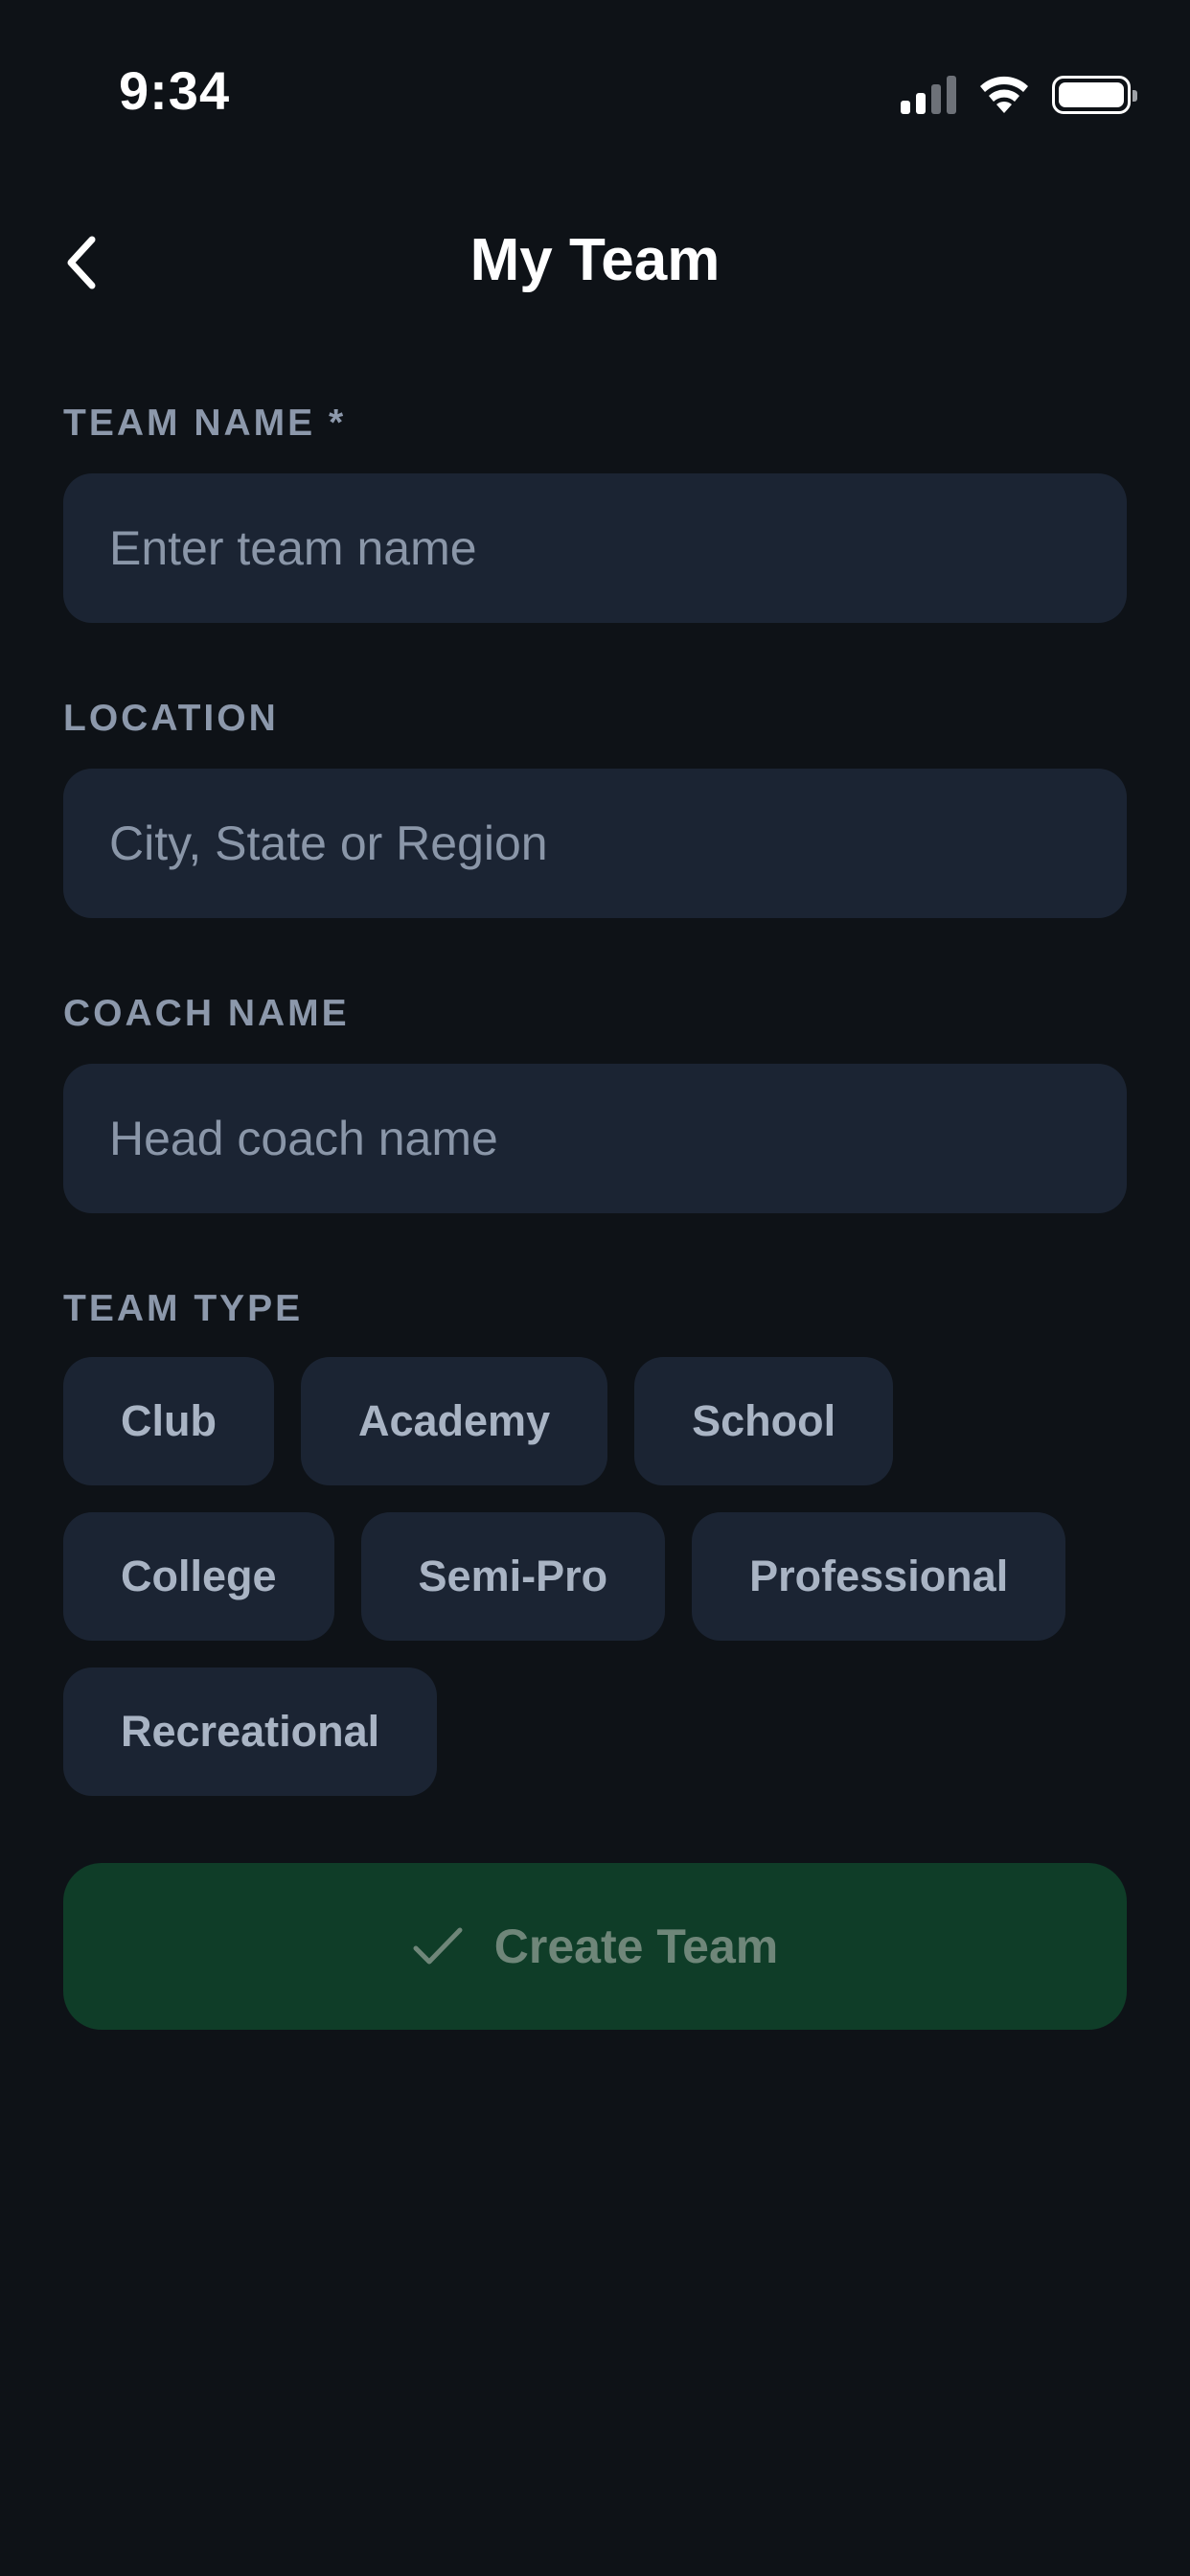  Describe the element at coordinates (929, 95) in the screenshot. I see `cellular-signal-icon` at that location.